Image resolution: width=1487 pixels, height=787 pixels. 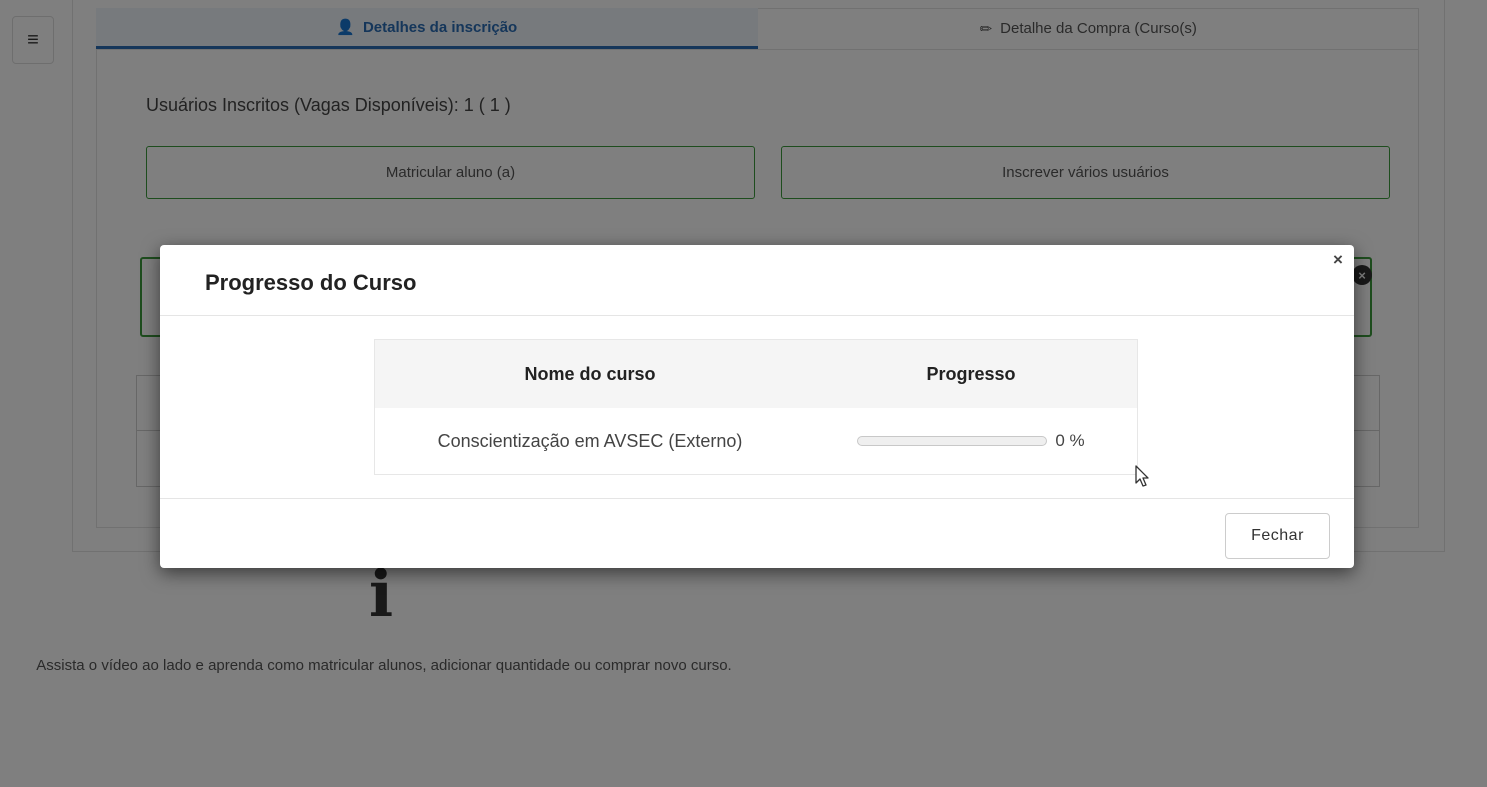 I want to click on progress-percentage: 0 %, so click(x=1070, y=440).